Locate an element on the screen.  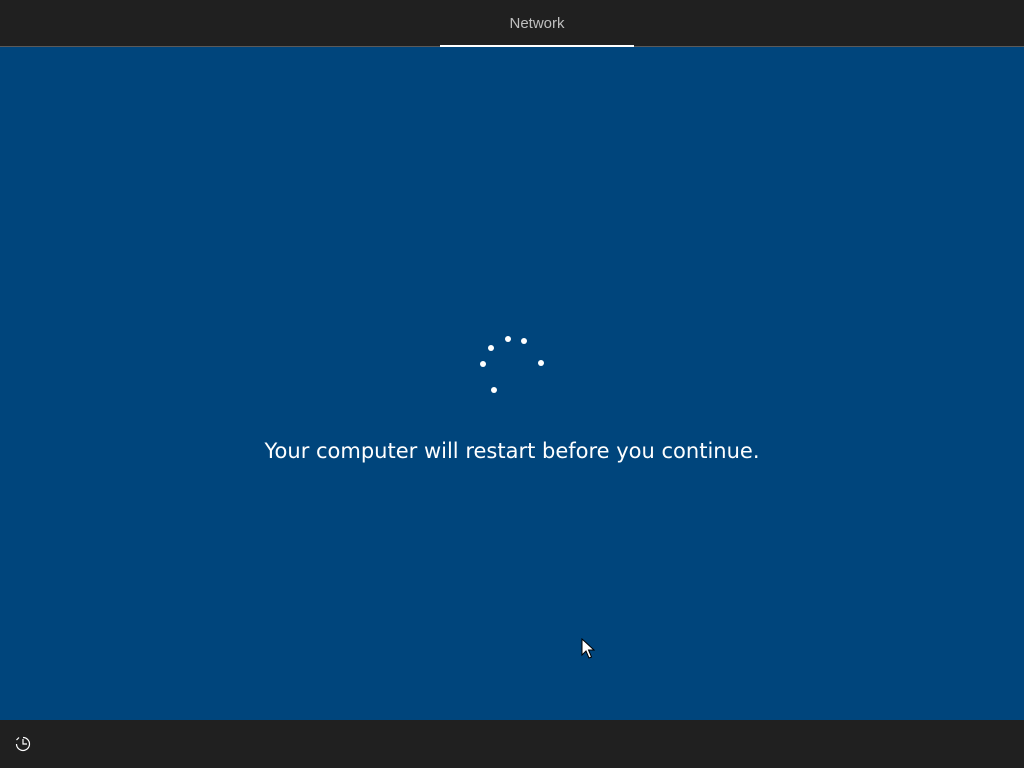
bottom-bar is located at coordinates (512, 744).